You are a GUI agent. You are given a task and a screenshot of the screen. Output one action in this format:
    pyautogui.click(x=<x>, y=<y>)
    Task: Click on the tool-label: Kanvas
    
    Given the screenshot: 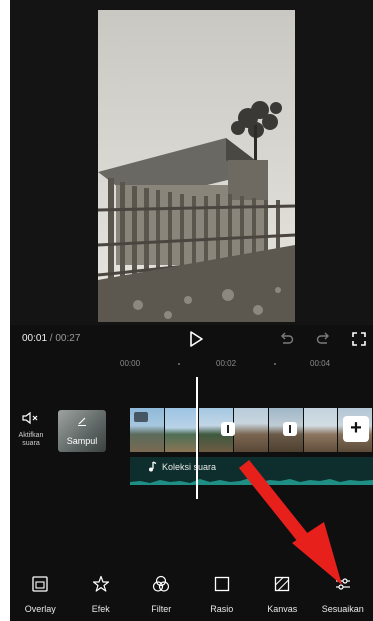 What is the action you would take?
    pyautogui.click(x=282, y=609)
    